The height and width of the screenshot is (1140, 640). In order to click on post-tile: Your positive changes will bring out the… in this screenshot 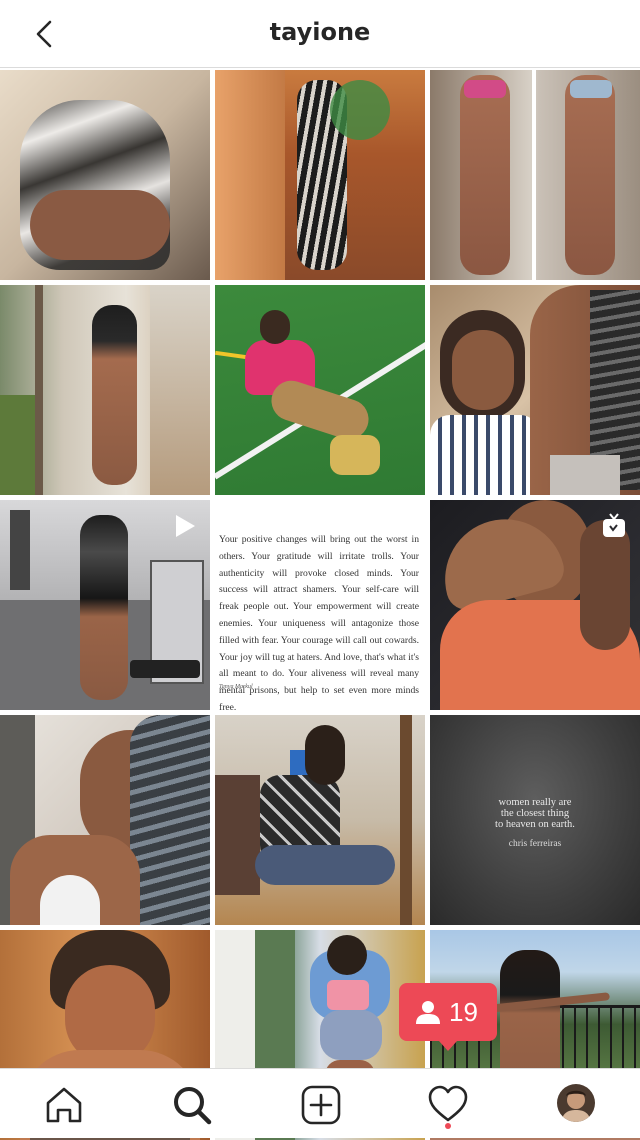, I will do `click(320, 605)`.